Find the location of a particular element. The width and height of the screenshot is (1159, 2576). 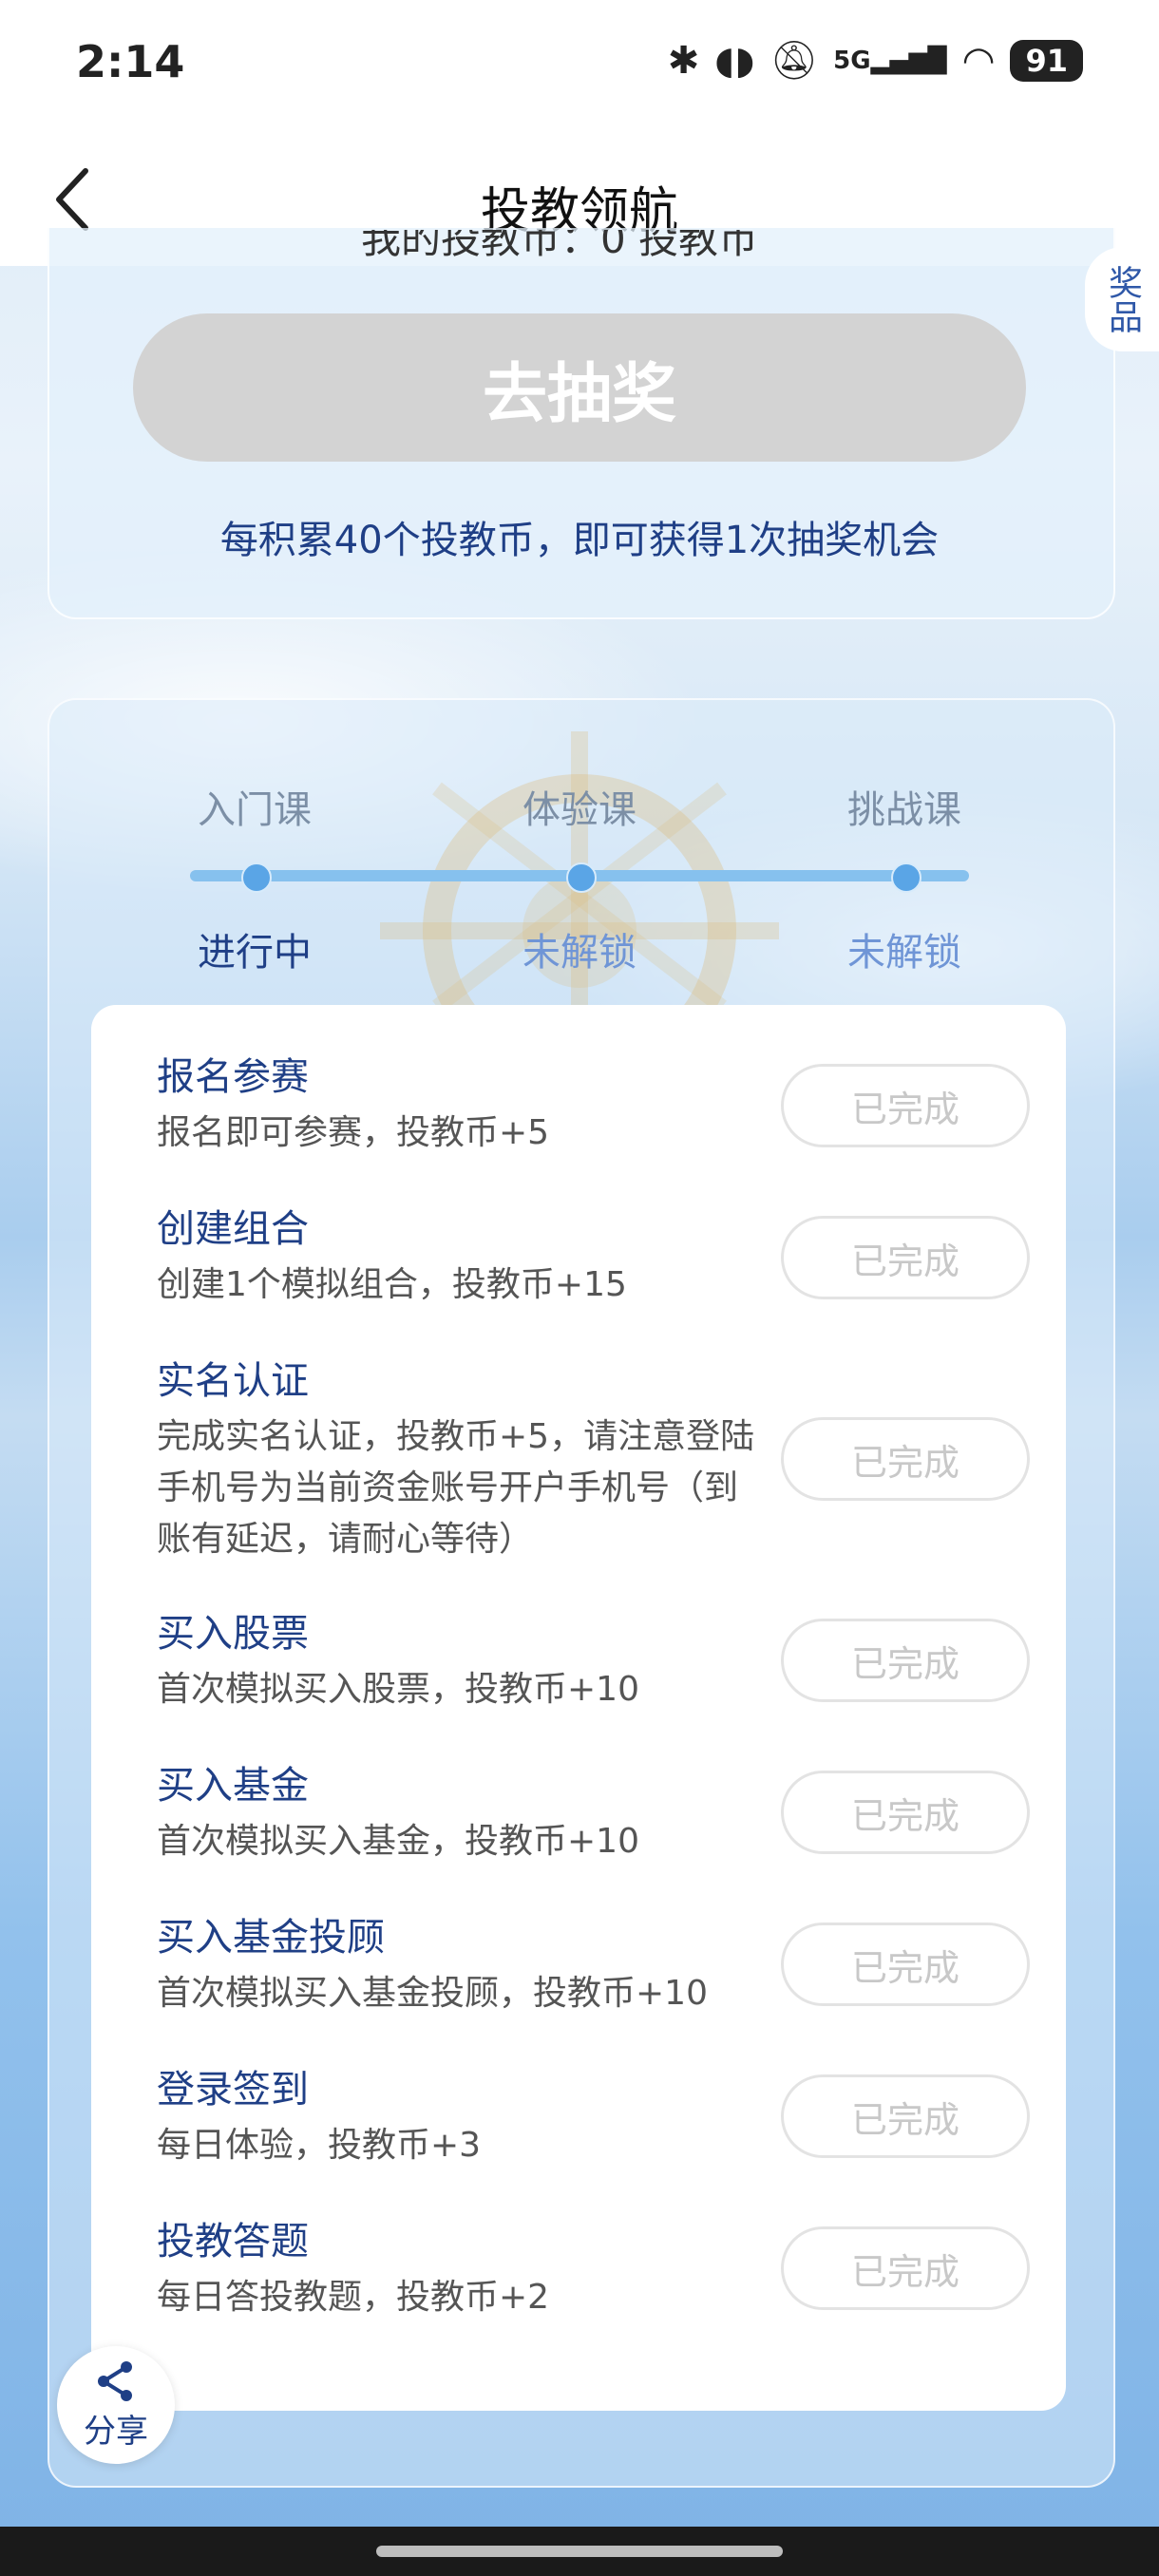

step-label-beginner: 入门课 is located at coordinates (255, 810).